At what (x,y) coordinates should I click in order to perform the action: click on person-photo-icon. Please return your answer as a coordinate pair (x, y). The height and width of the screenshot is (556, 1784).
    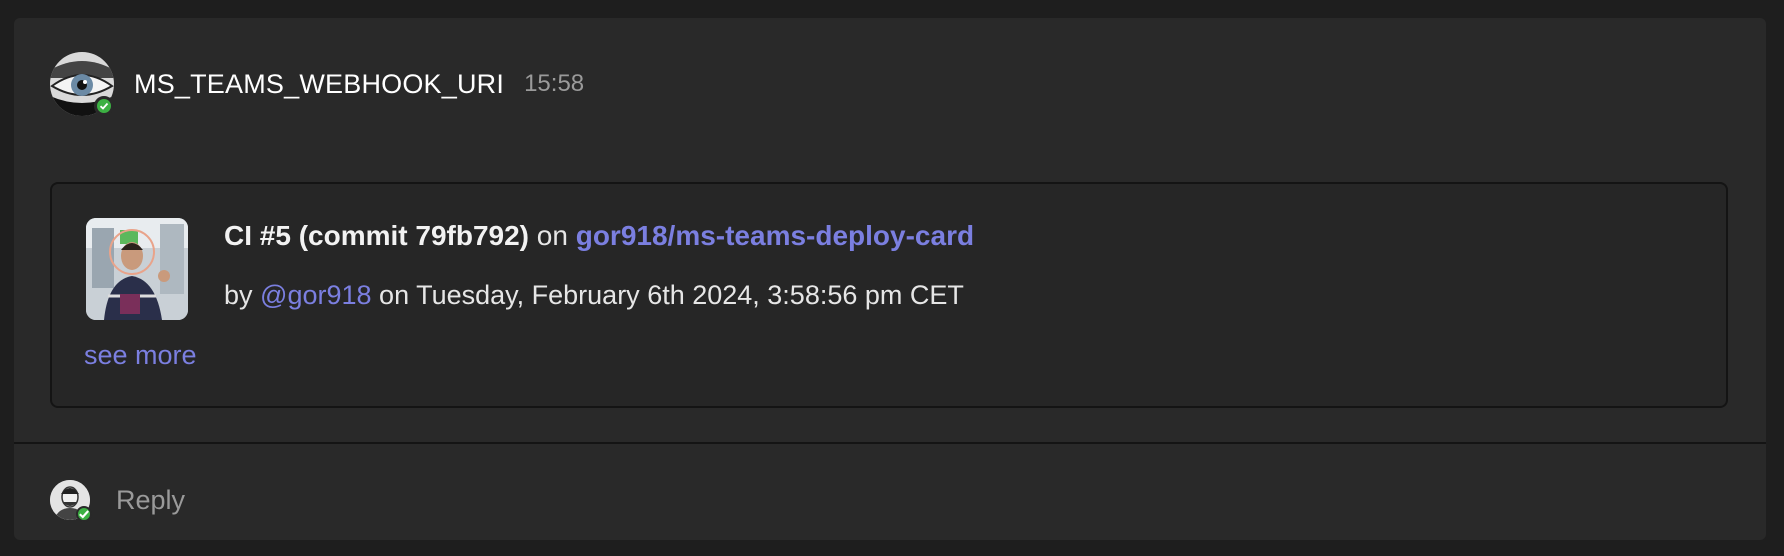
    Looking at the image, I should click on (137, 269).